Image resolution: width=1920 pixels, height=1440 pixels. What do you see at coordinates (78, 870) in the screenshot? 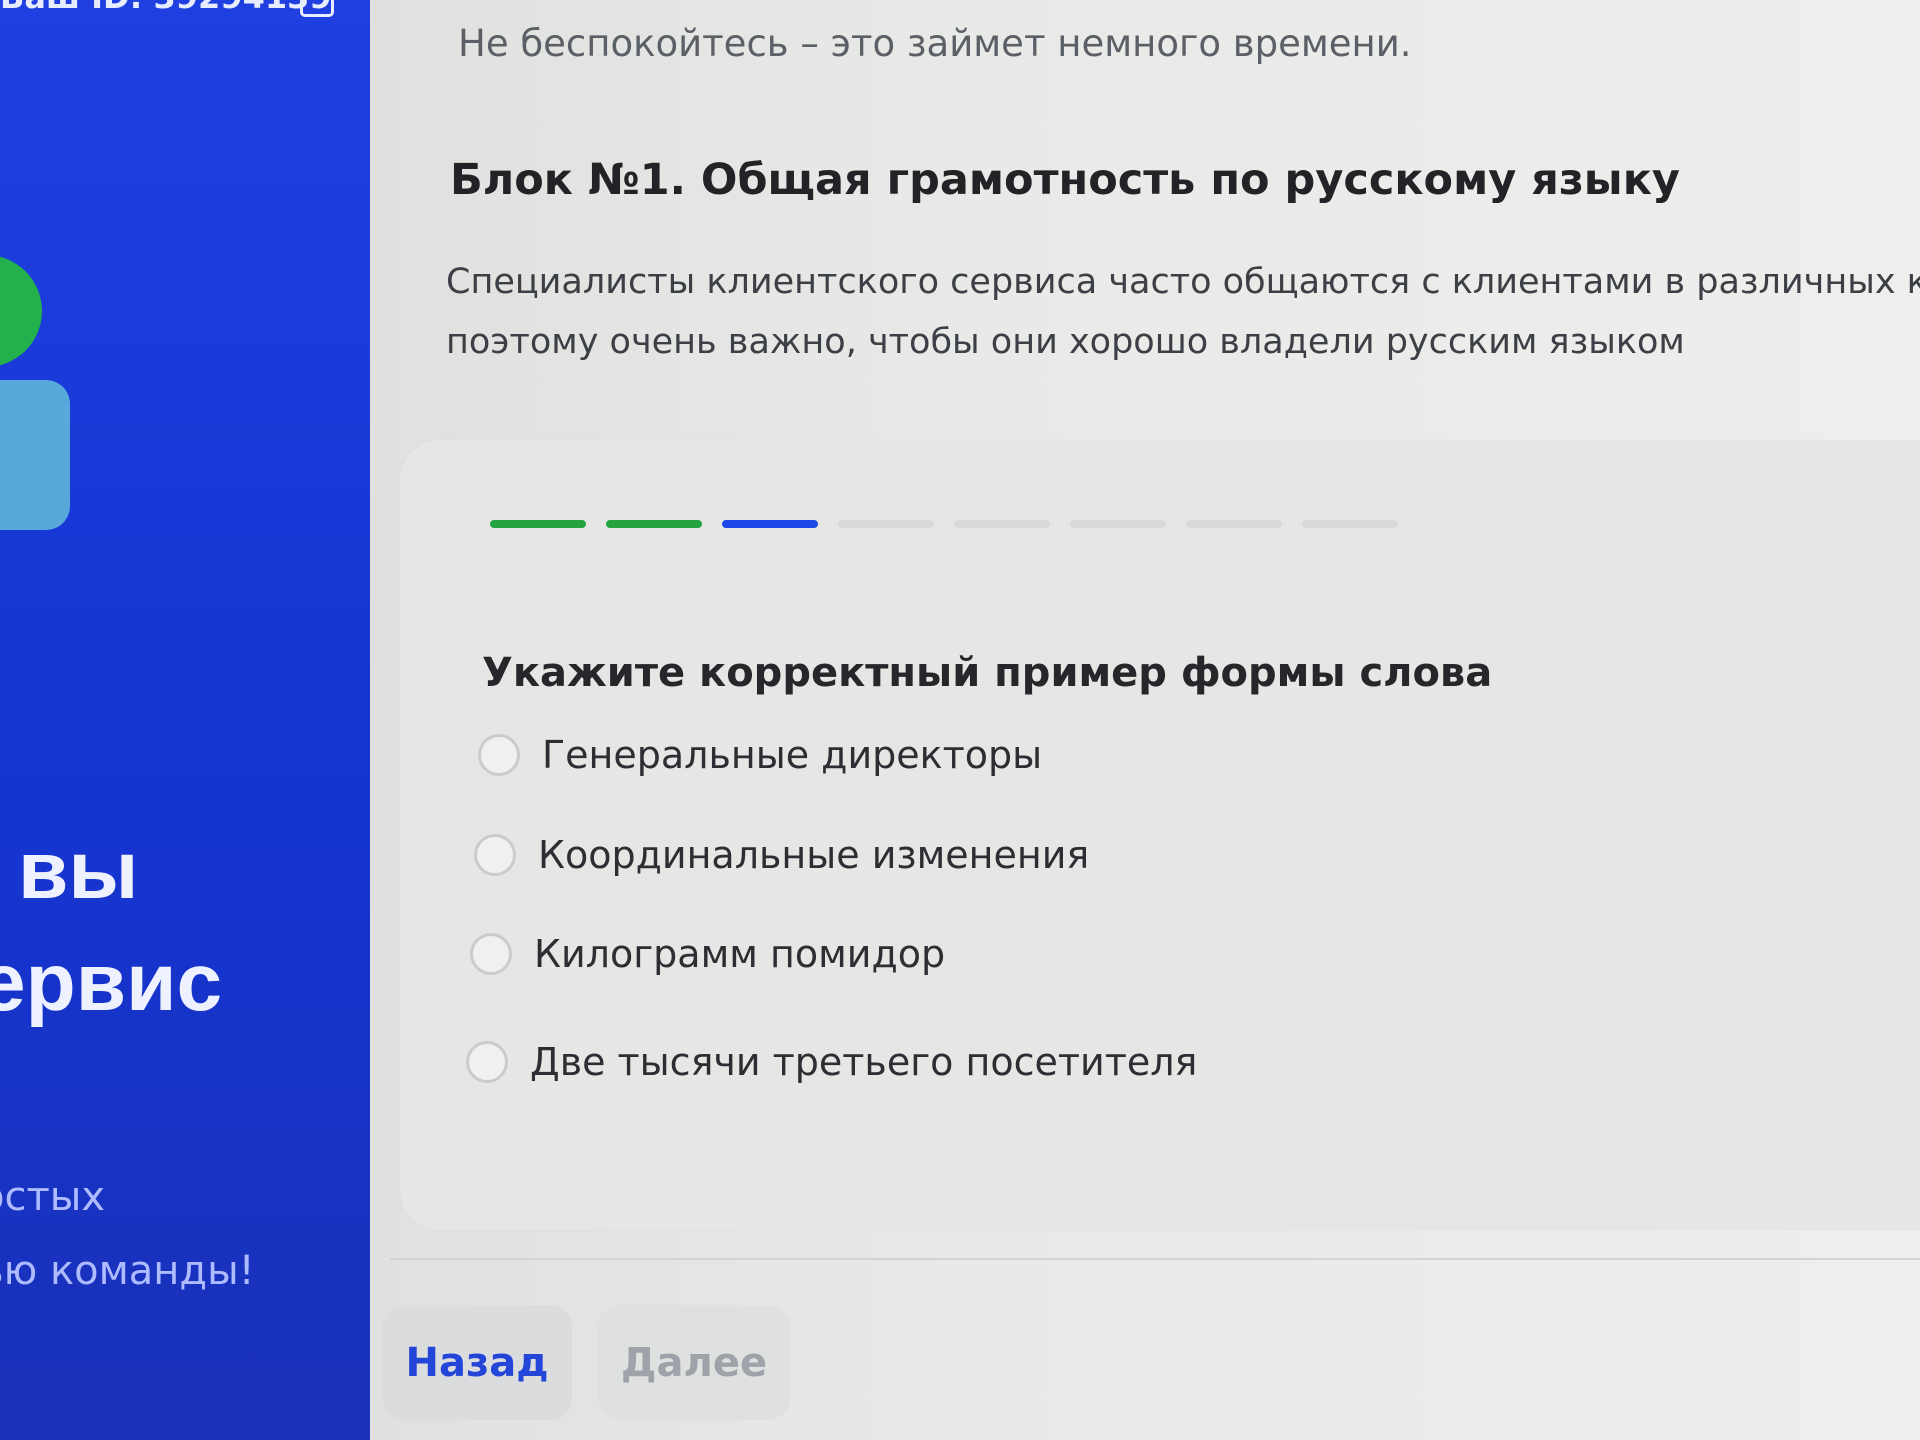
I see `promo-title-line: вы` at bounding box center [78, 870].